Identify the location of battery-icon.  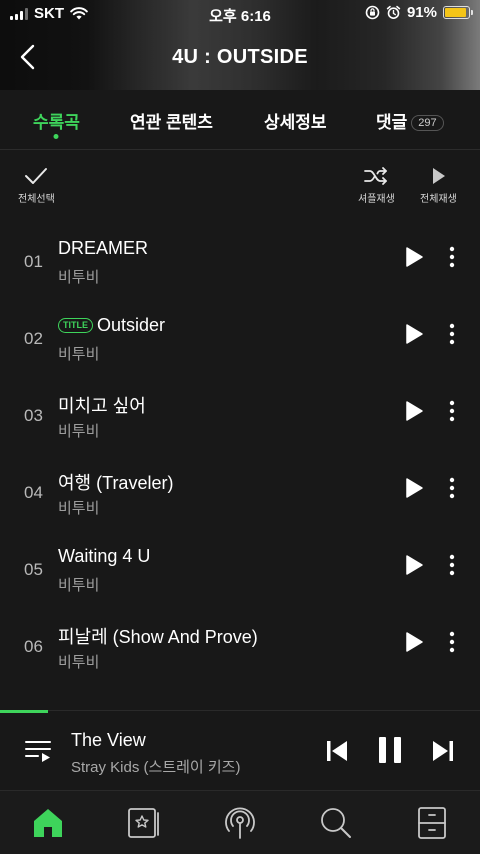
(458, 12).